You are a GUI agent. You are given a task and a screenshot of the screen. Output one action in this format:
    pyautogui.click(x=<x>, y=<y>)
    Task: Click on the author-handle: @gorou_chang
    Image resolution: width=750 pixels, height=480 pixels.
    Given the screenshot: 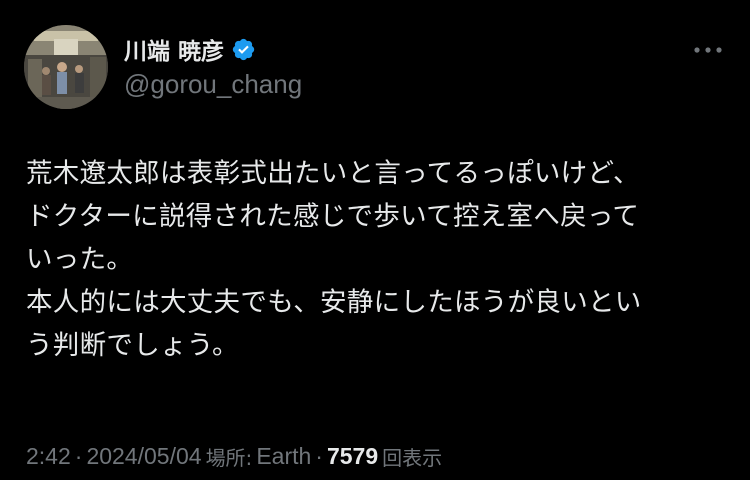 What is the action you would take?
    pyautogui.click(x=213, y=84)
    